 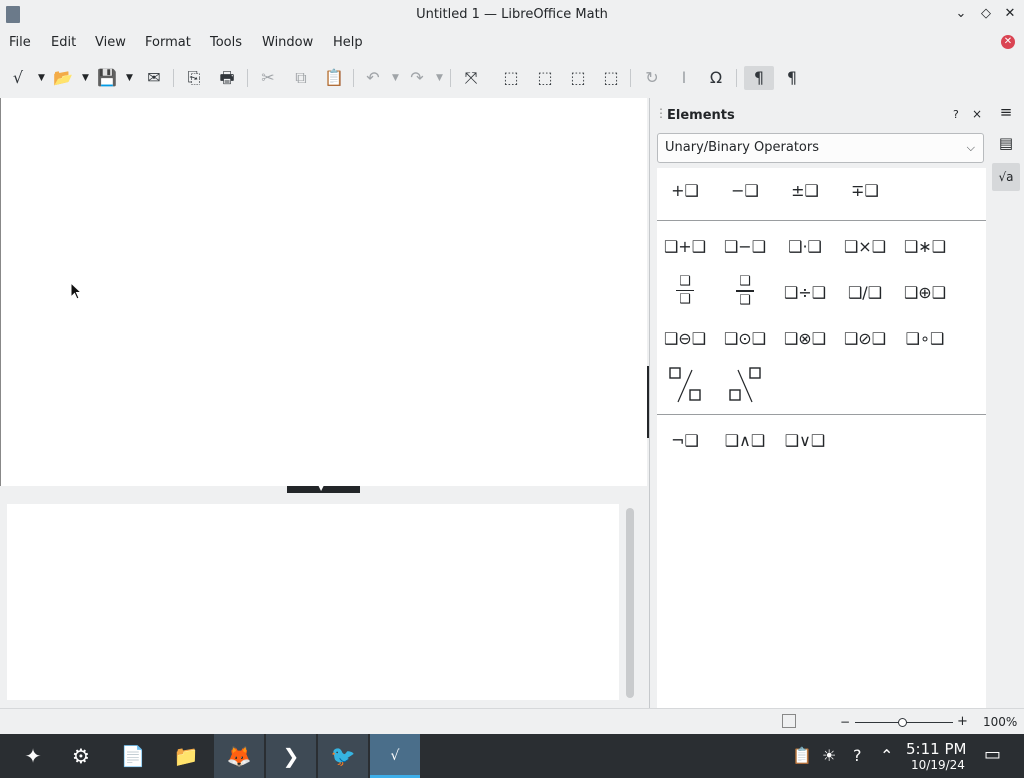 I want to click on open-icon: 📂, so click(x=63, y=78).